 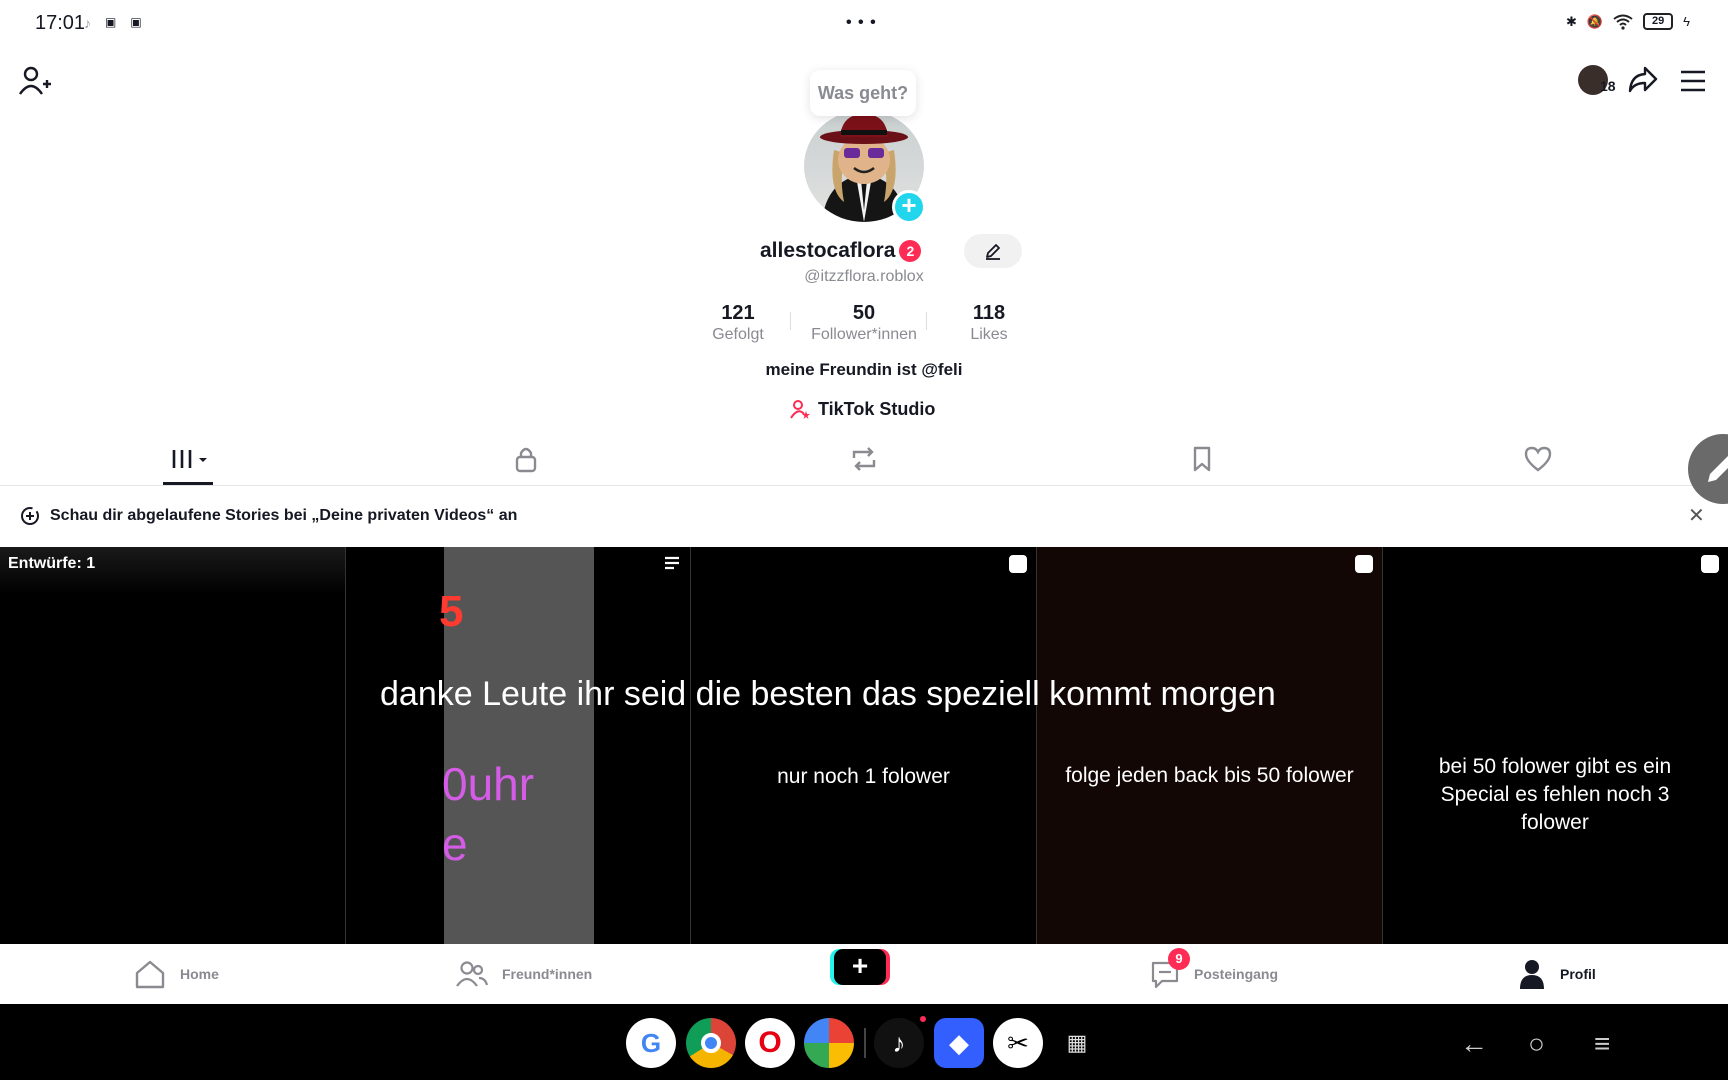 What do you see at coordinates (1209, 745) in the screenshot?
I see `video-tile: folge jeden back bis 50 folower` at bounding box center [1209, 745].